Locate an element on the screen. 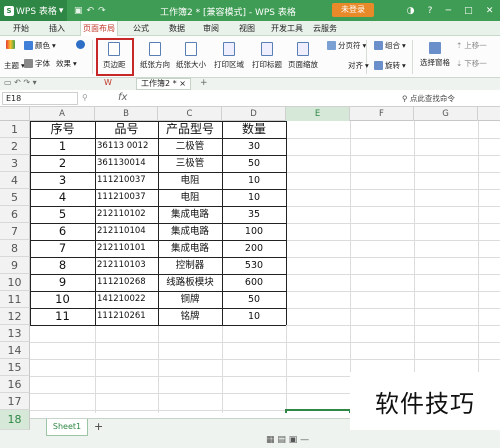 The width and height of the screenshot is (500, 448). zoom-icon: ⚲ is located at coordinates (85, 97).